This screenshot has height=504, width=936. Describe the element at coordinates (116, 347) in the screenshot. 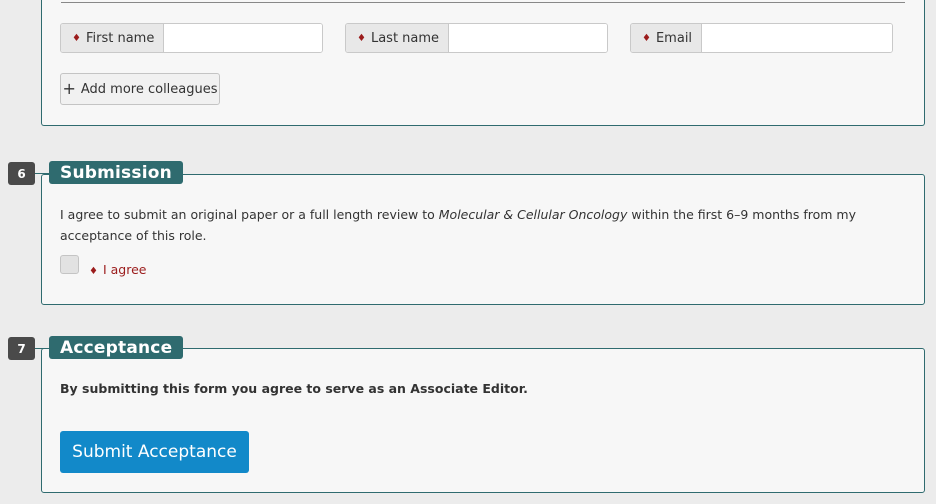

I see `section-title-acceptance: Acceptance` at that location.